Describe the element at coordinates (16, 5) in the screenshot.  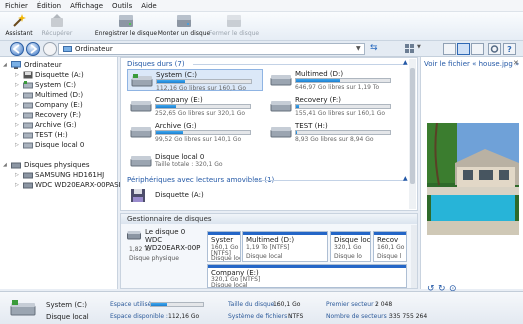
I see `menu-file: Fichier` at that location.